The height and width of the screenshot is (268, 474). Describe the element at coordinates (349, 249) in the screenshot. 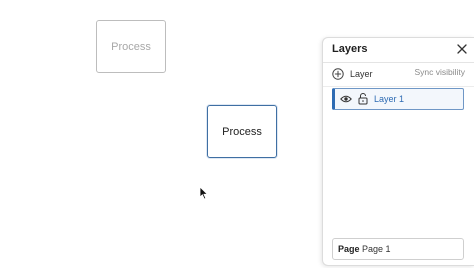

I see `page-label: Page` at that location.